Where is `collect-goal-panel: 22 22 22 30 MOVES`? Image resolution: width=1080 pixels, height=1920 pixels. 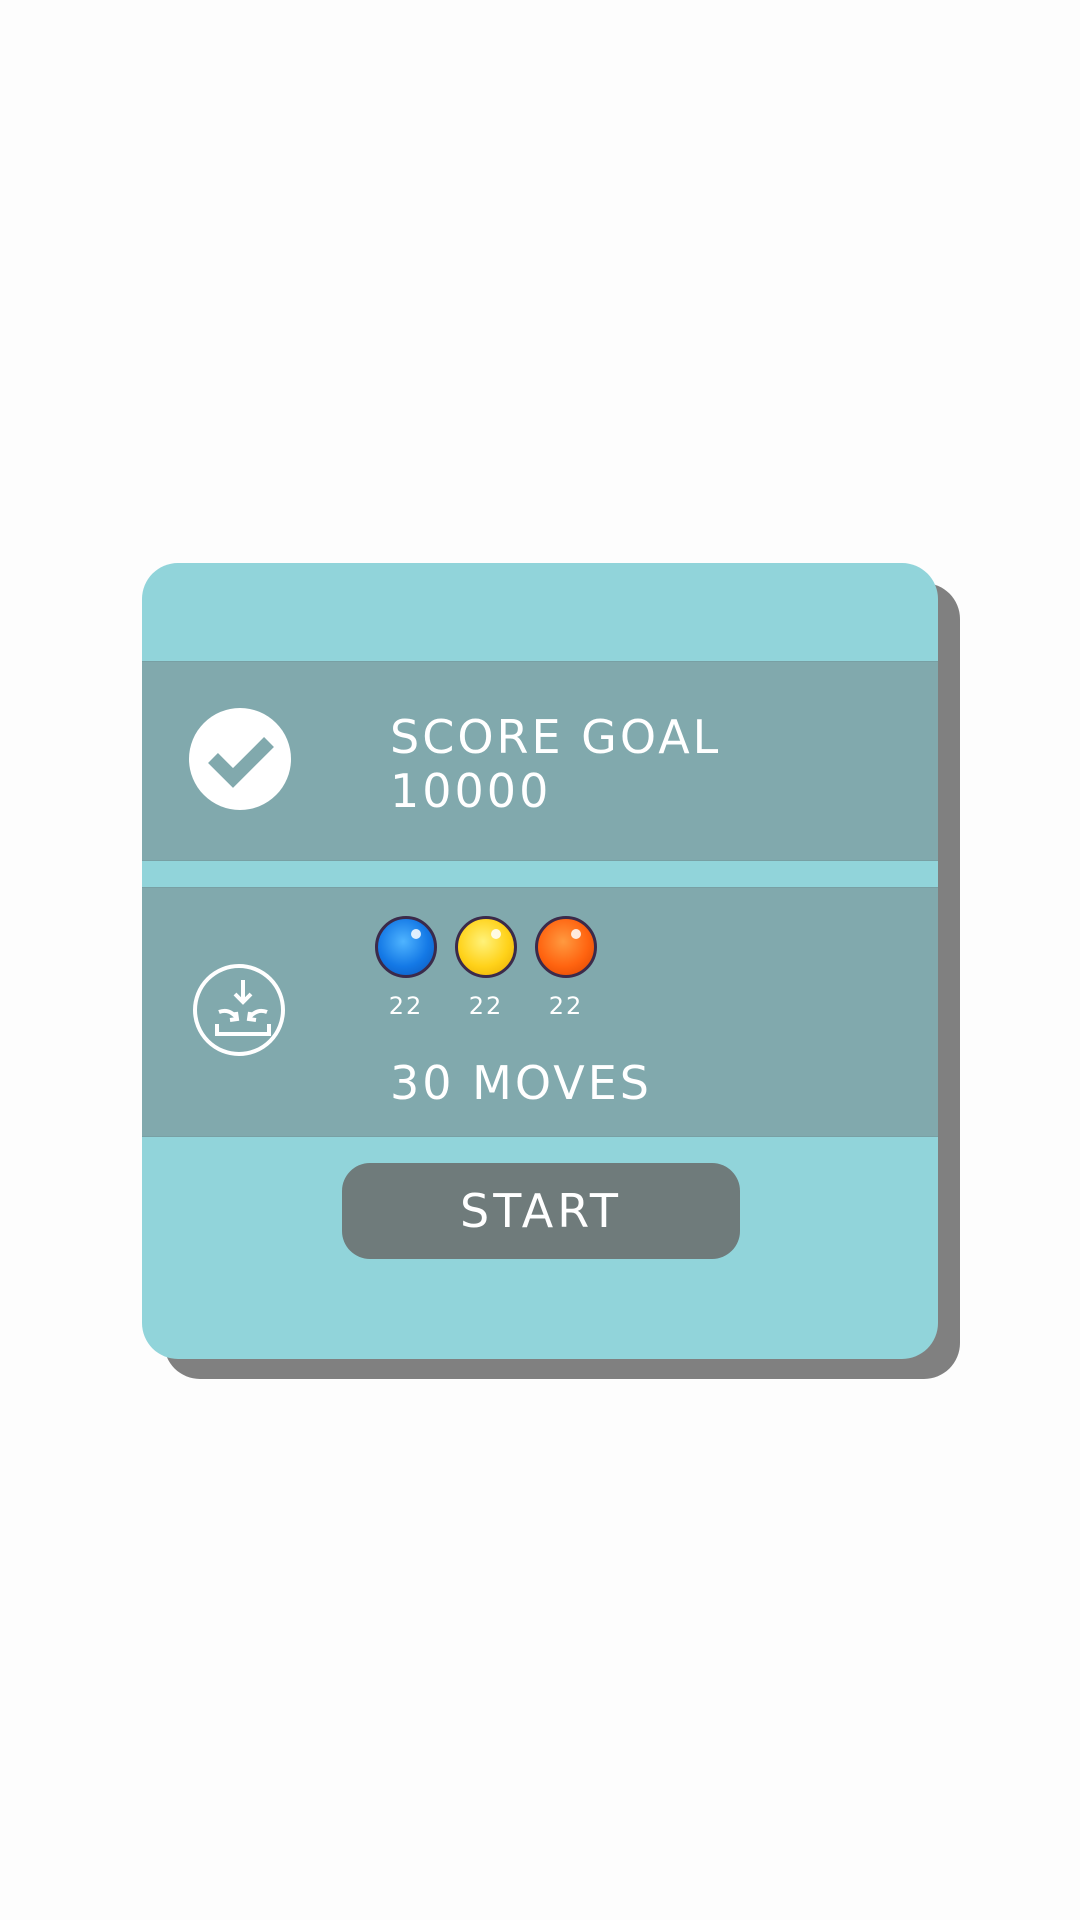
collect-goal-panel: 22 22 22 30 MOVES is located at coordinates (540, 1012).